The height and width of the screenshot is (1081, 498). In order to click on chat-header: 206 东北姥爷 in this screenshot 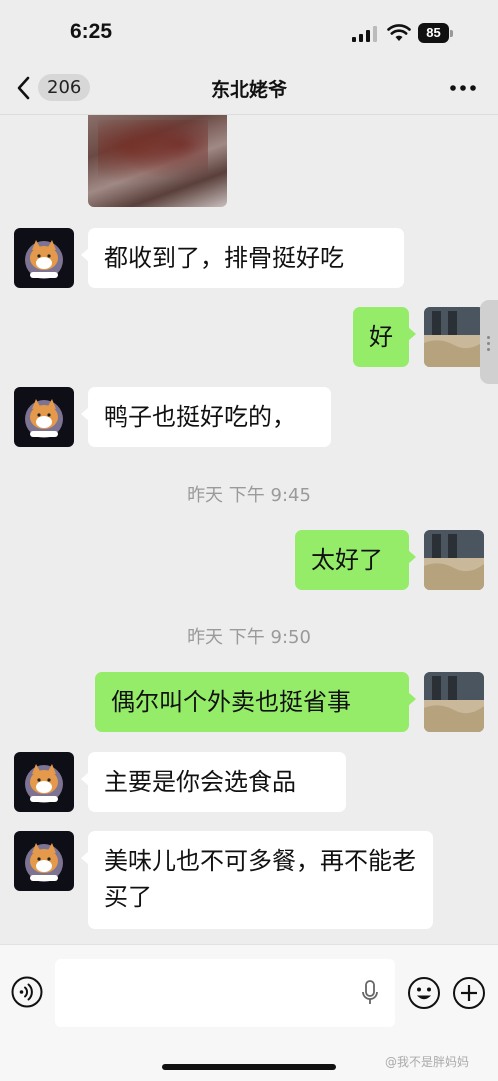, I will do `click(249, 88)`.